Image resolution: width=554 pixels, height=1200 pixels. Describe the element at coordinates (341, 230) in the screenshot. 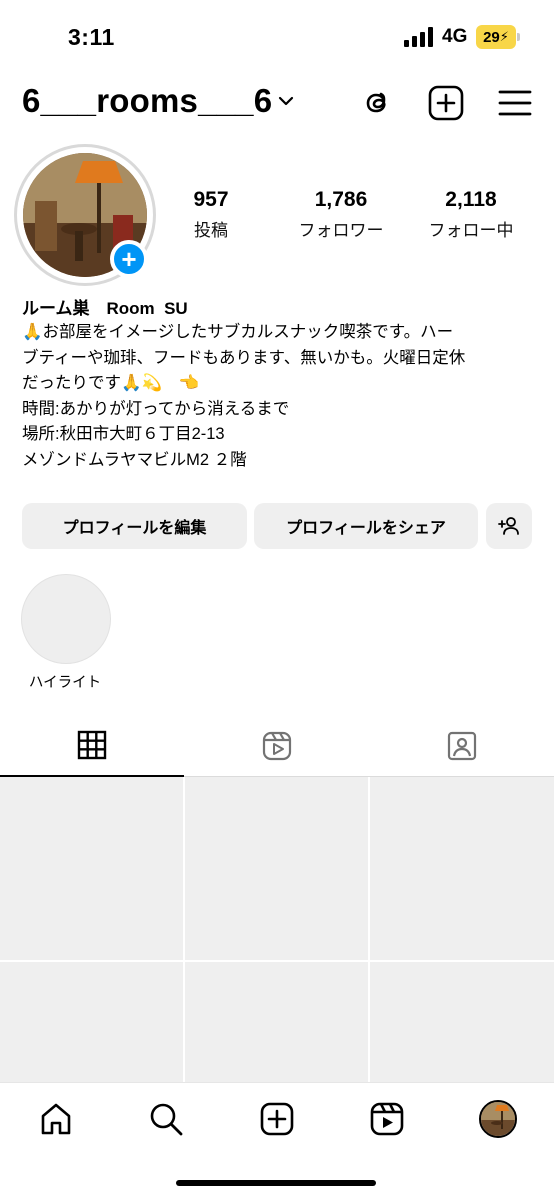

I see `followers-label: フォロワー` at that location.